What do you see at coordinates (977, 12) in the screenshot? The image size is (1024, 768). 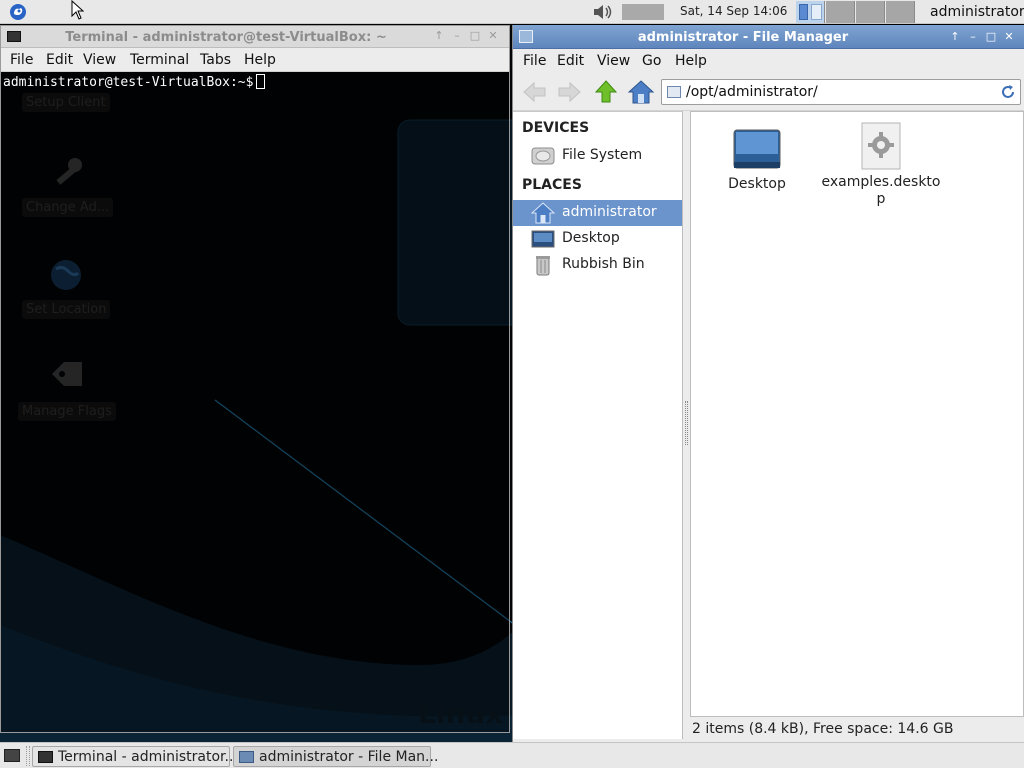 I see `user-menu: administrator` at bounding box center [977, 12].